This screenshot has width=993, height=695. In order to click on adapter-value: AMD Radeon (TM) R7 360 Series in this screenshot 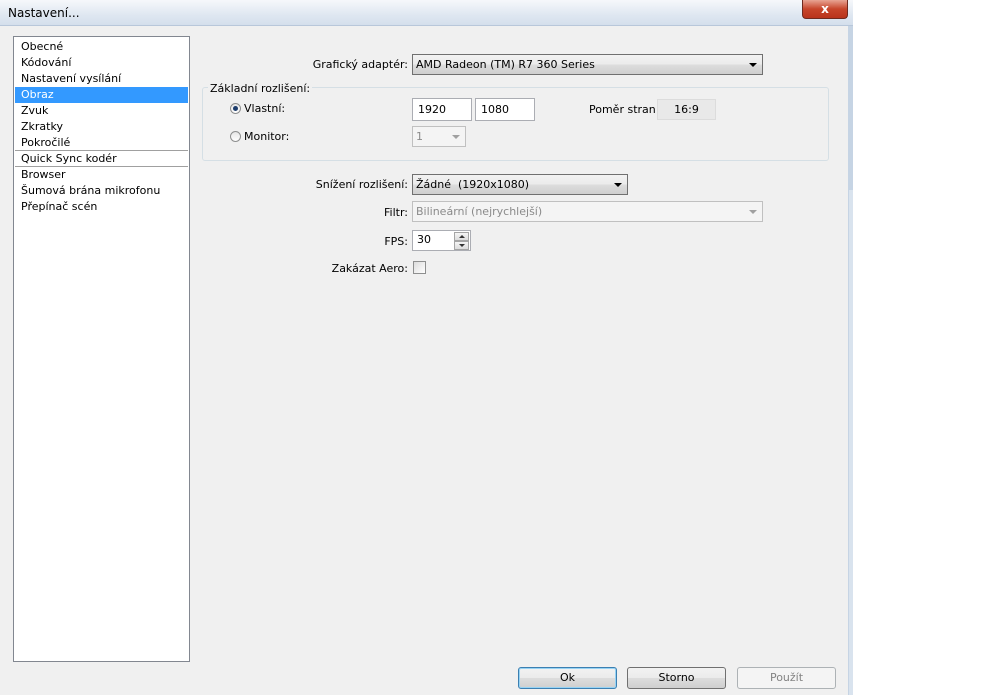, I will do `click(505, 64)`.